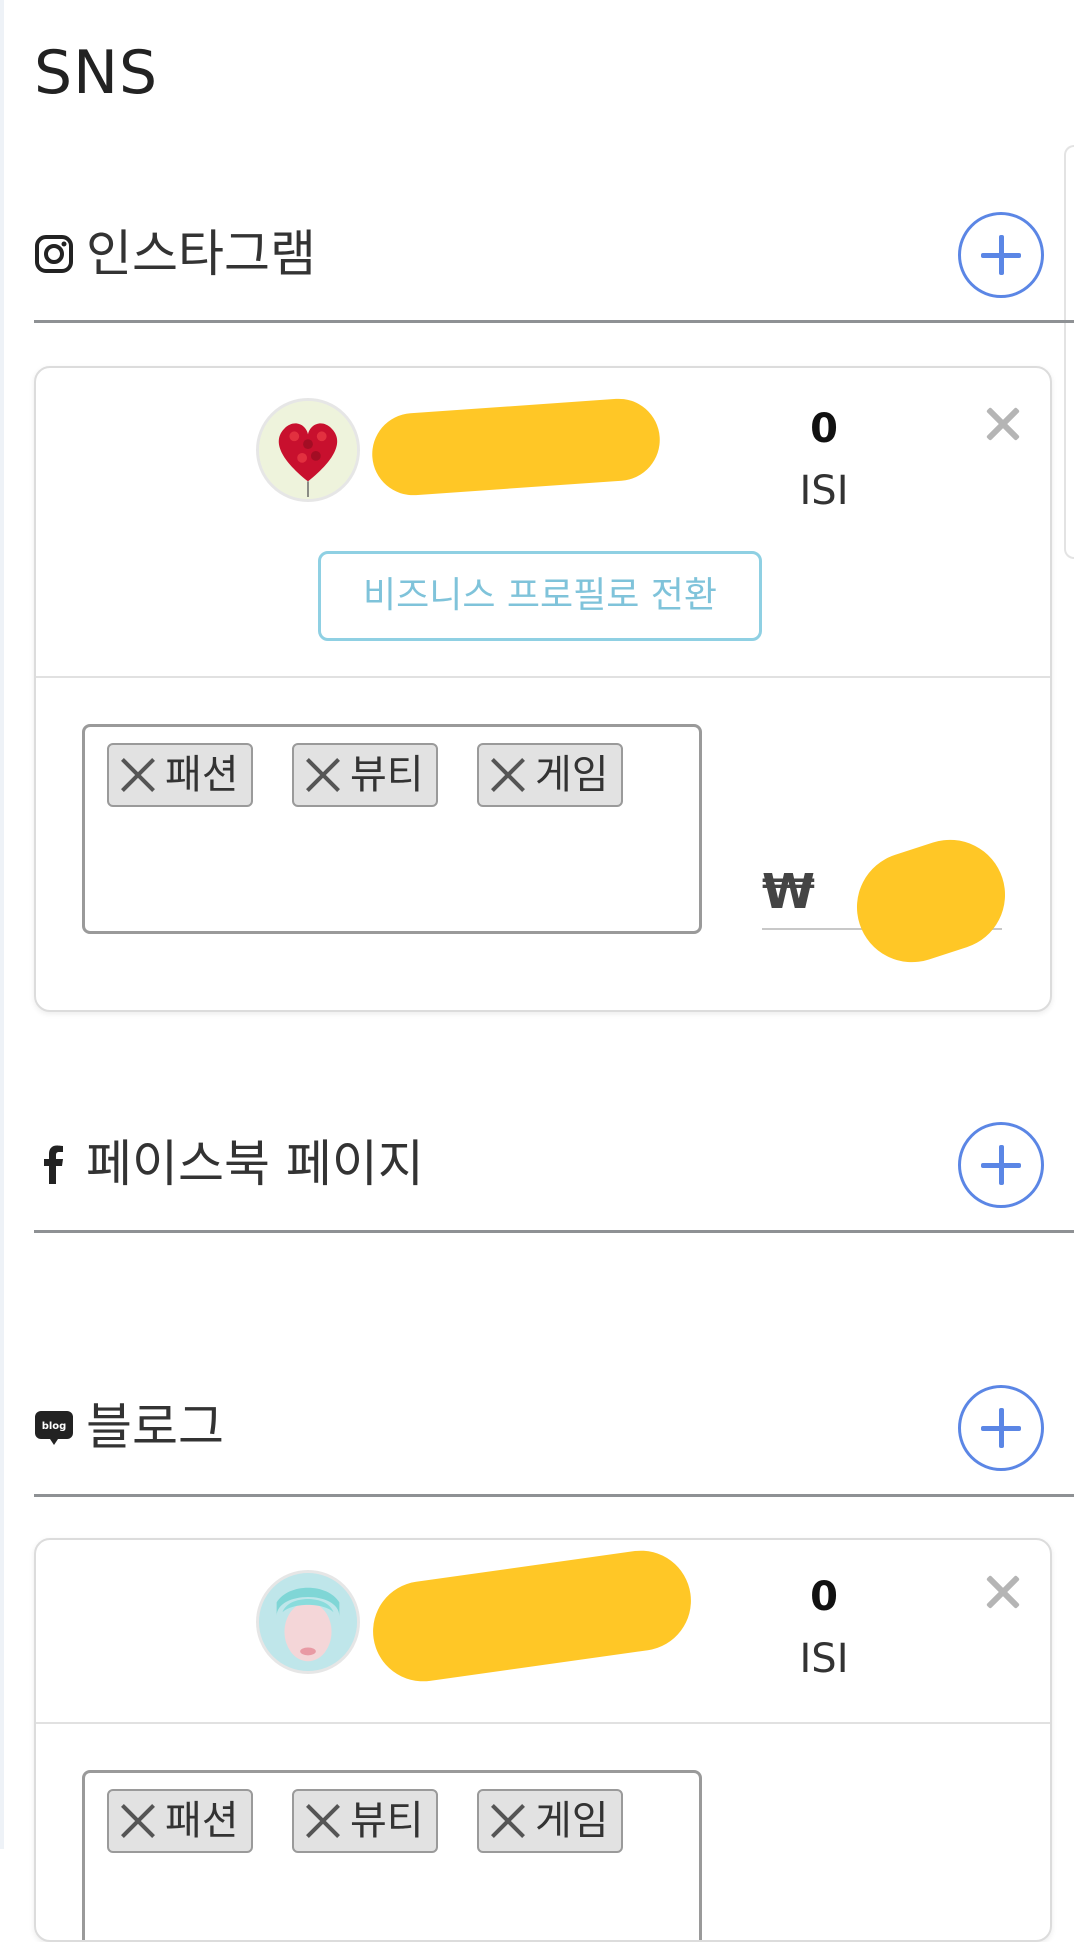 This screenshot has width=1074, height=1942. I want to click on svg-text: blog, so click(54, 1426).